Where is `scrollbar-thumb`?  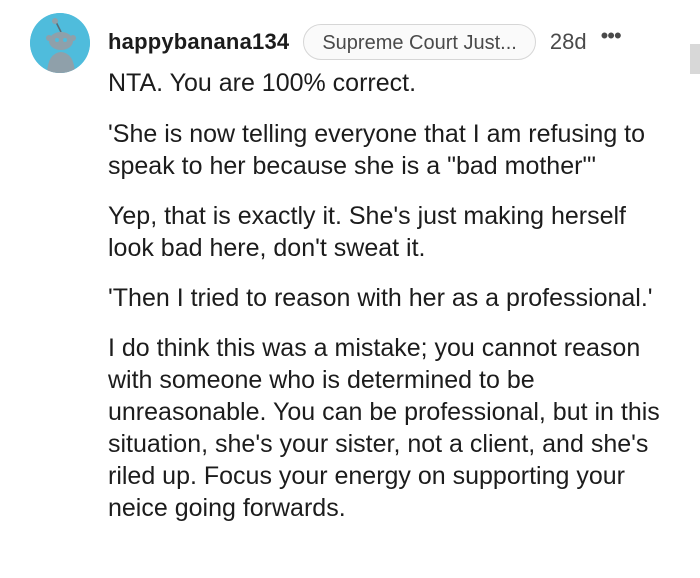 scrollbar-thumb is located at coordinates (695, 59).